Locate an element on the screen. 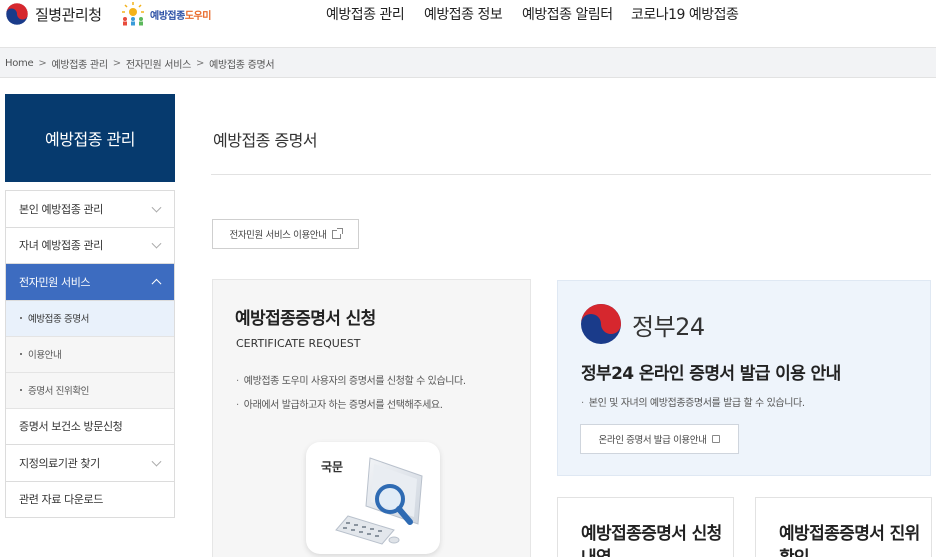 The image size is (936, 557). gov24-button-label: 온라인 증명서 발급 이용안내 is located at coordinates (652, 440).